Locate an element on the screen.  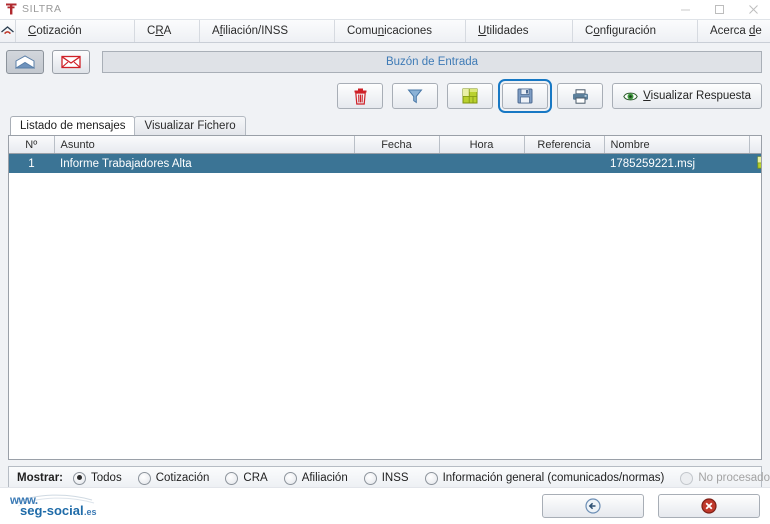
column-header-asunto: Asunto is located at coordinates (204, 145).